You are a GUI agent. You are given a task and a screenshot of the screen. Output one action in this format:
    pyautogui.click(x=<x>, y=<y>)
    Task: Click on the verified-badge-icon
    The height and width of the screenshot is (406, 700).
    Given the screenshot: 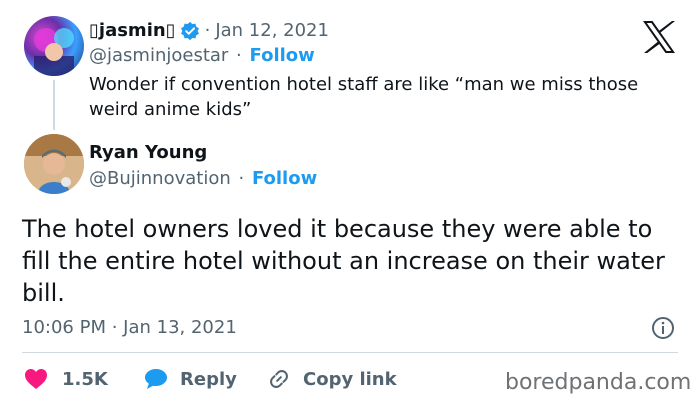 What is the action you would take?
    pyautogui.click(x=190, y=31)
    